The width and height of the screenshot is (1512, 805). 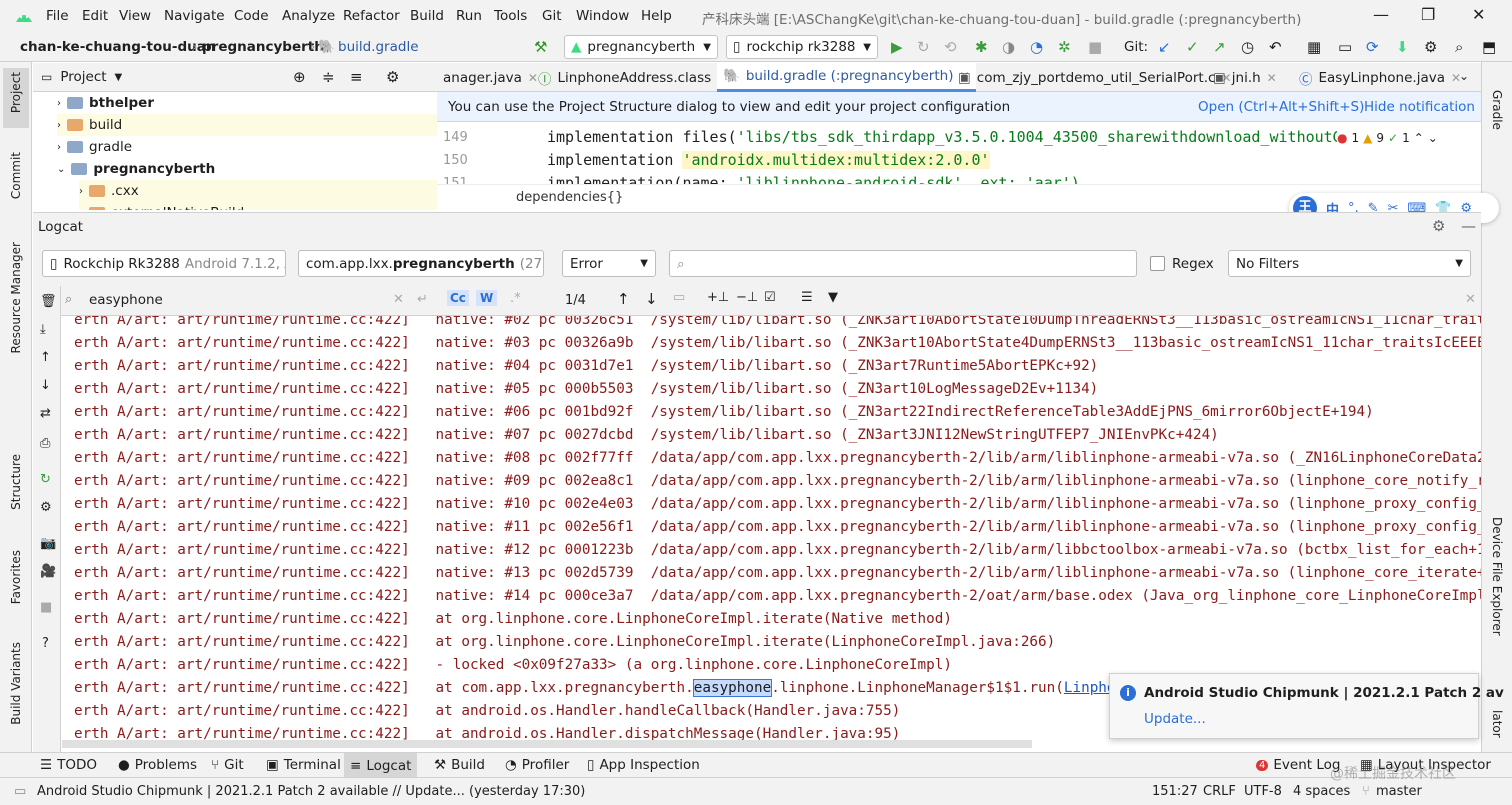 I want to click on source-link: Linpho, so click(x=1090, y=688).